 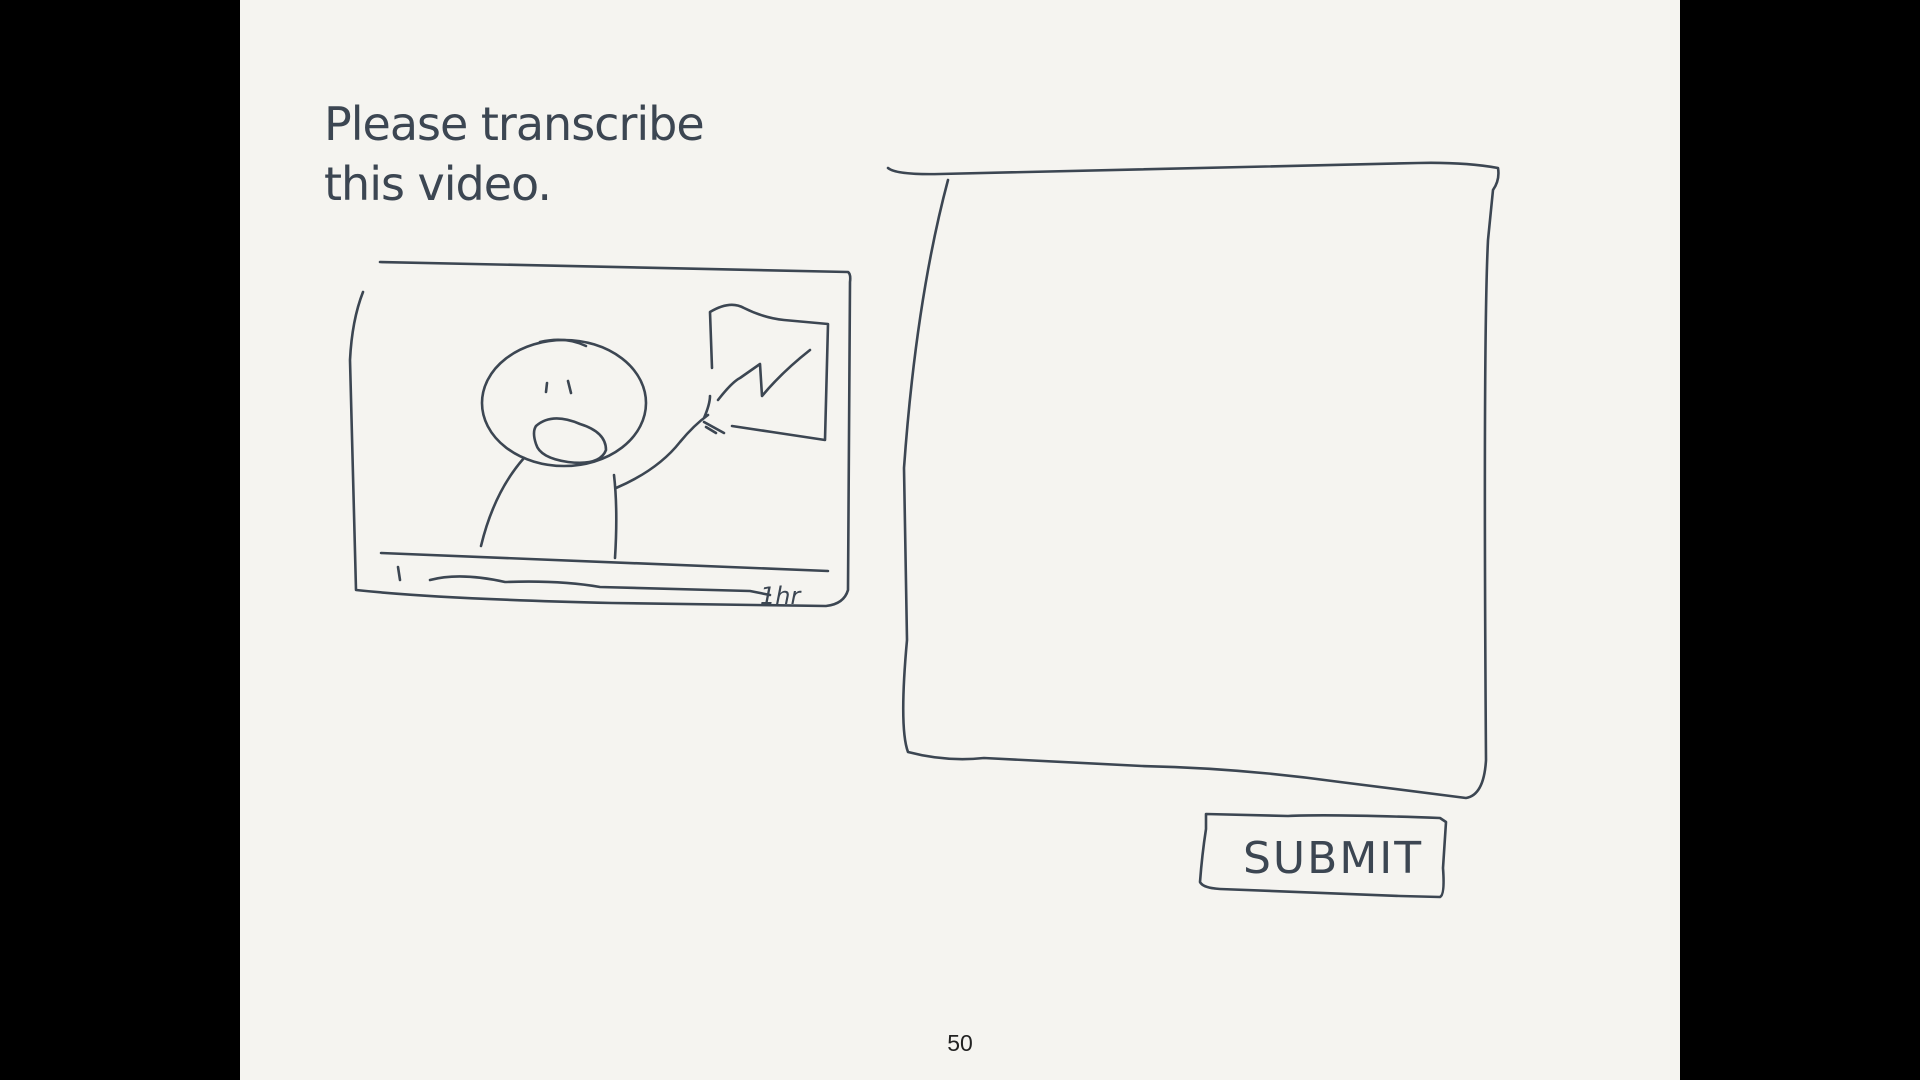 What do you see at coordinates (960, 1043) in the screenshot?
I see `page-number: 50` at bounding box center [960, 1043].